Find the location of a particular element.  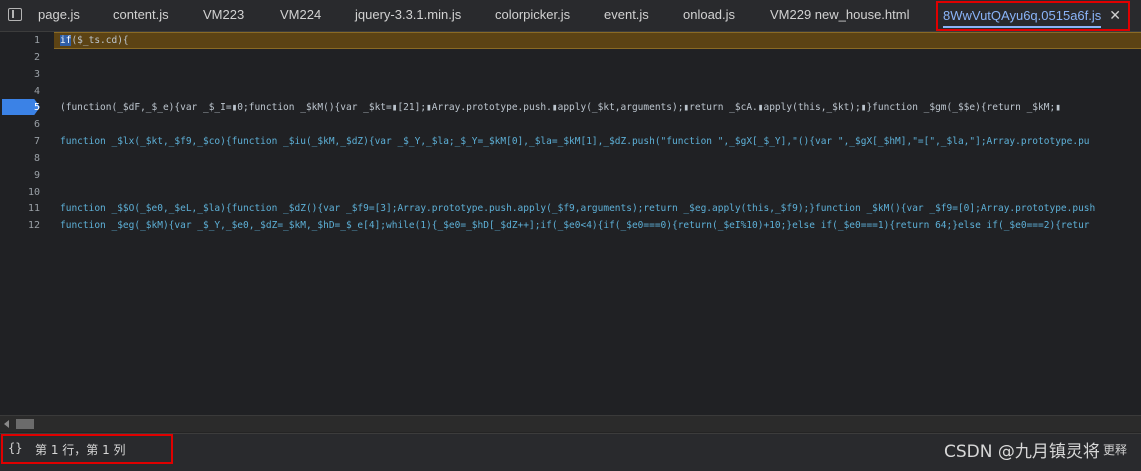

line-number-current: 5 is located at coordinates (20, 107).